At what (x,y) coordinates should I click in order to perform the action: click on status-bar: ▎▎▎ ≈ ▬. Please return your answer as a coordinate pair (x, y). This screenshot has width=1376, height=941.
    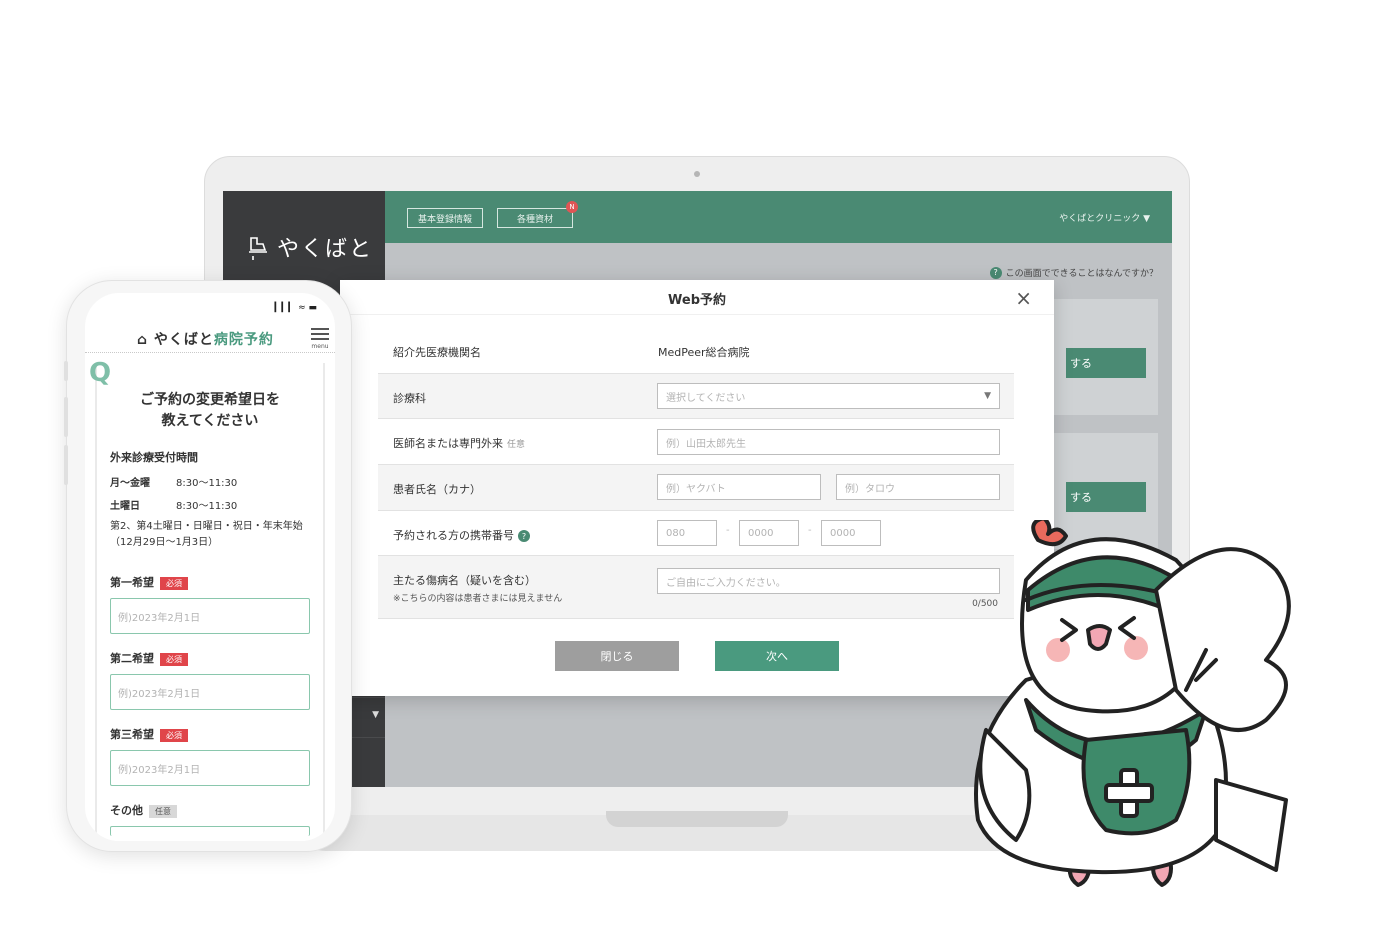
    Looking at the image, I should click on (295, 308).